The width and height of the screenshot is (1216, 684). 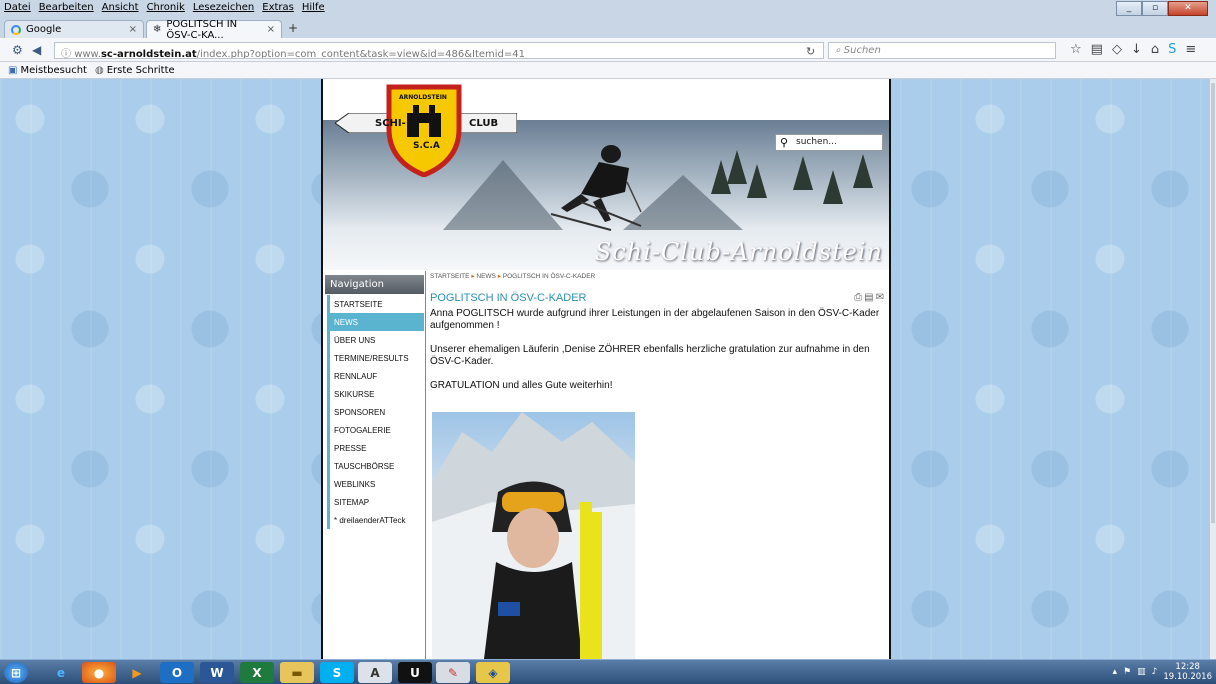 I want to click on tray-expand-icon: ▴, so click(x=1114, y=672).